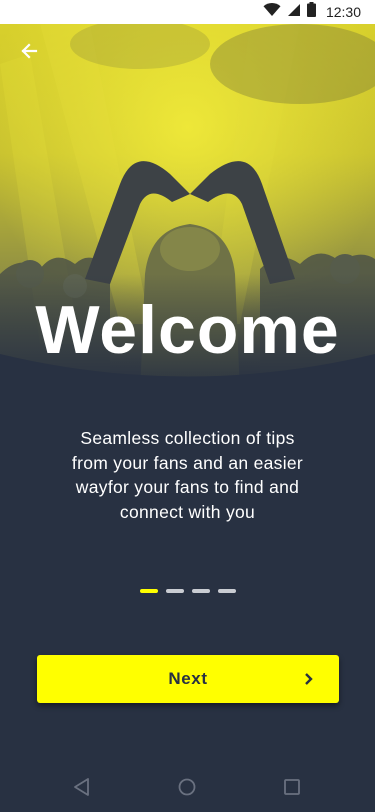 The height and width of the screenshot is (812, 375). What do you see at coordinates (343, 12) in the screenshot?
I see `status-time: 12:30` at bounding box center [343, 12].